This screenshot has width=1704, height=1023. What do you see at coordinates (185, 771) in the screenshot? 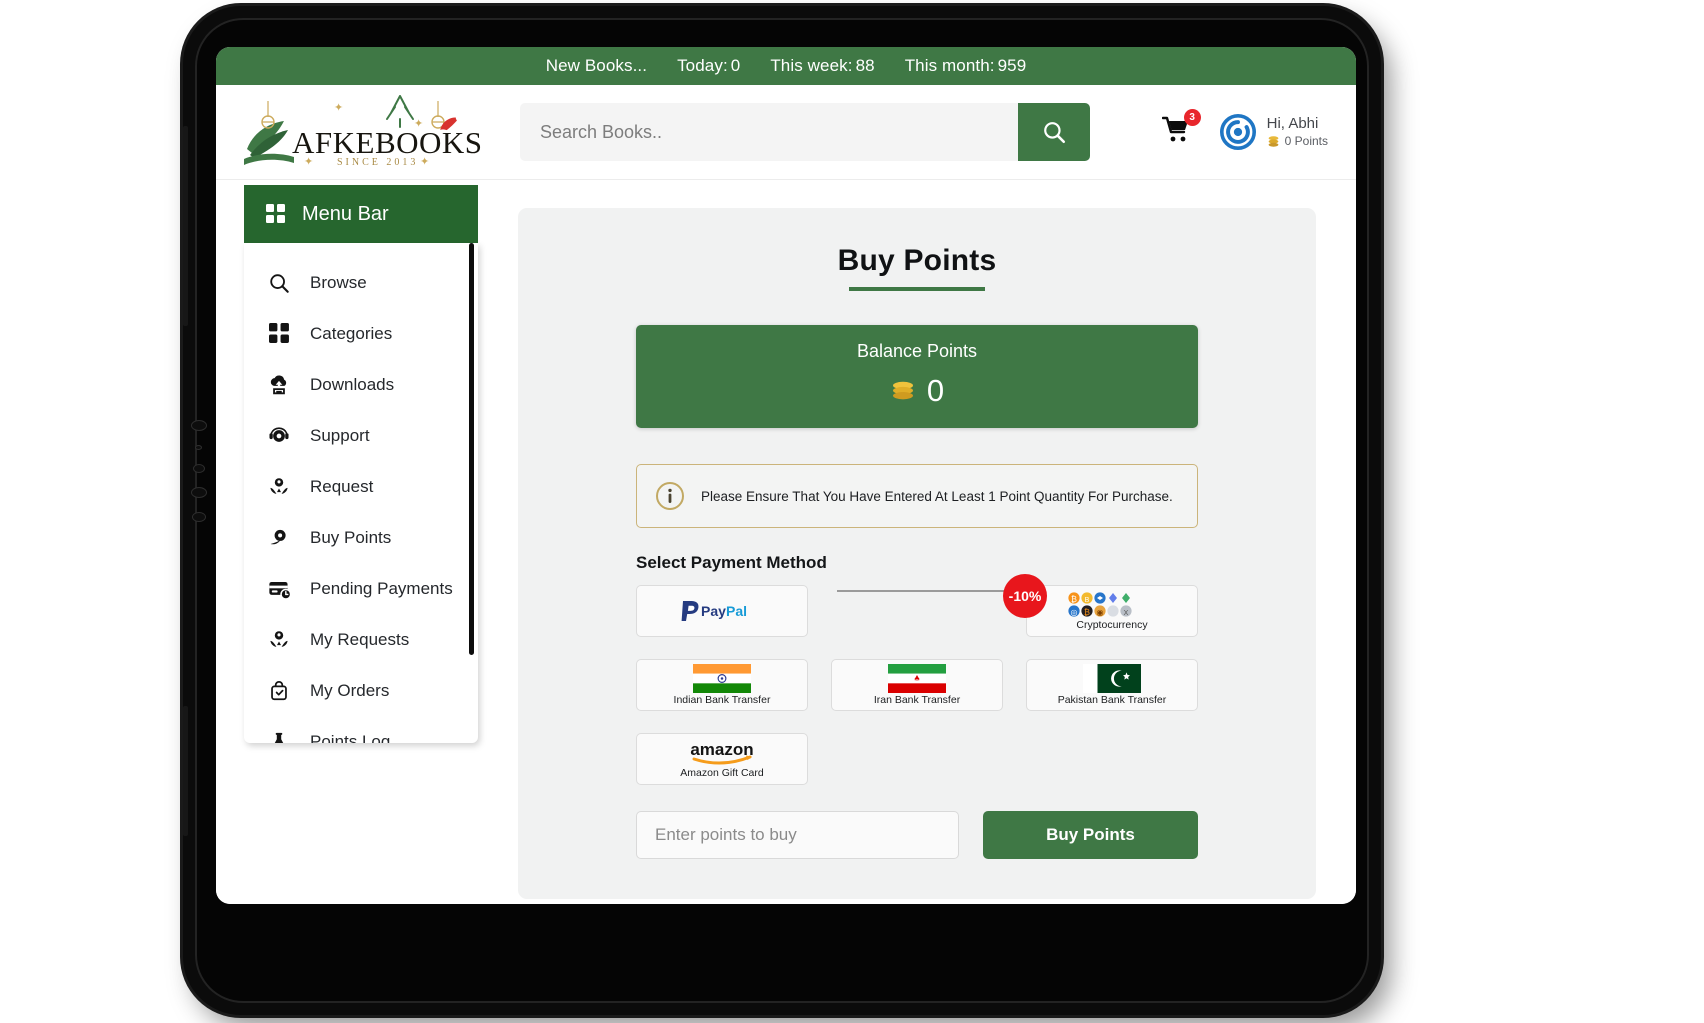
I see `device-side-button-lower` at bounding box center [185, 771].